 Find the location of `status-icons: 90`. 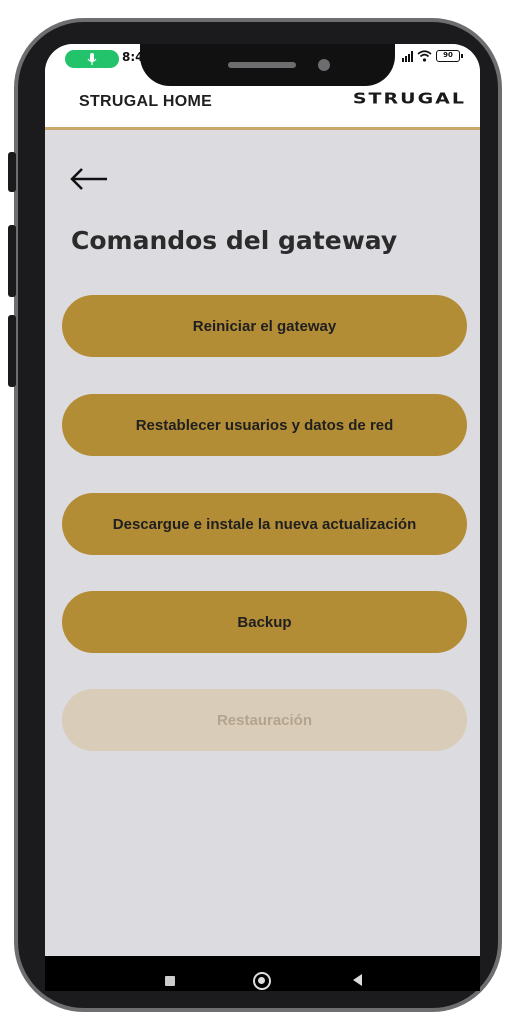

status-icons: 90 is located at coordinates (432, 56).